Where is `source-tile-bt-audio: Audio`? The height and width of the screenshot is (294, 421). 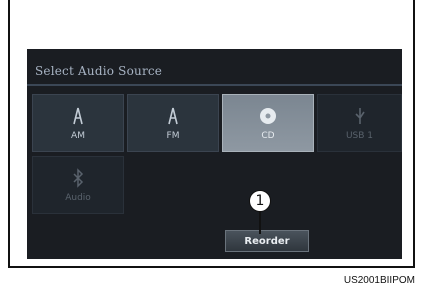 source-tile-bt-audio: Audio is located at coordinates (78, 185).